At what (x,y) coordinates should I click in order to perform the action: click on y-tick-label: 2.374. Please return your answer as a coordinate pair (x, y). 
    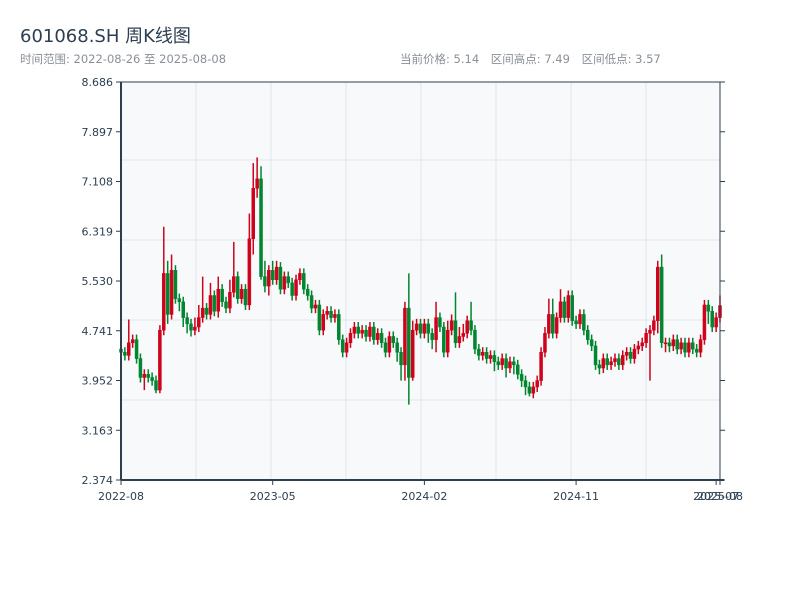
    Looking at the image, I should click on (98, 480).